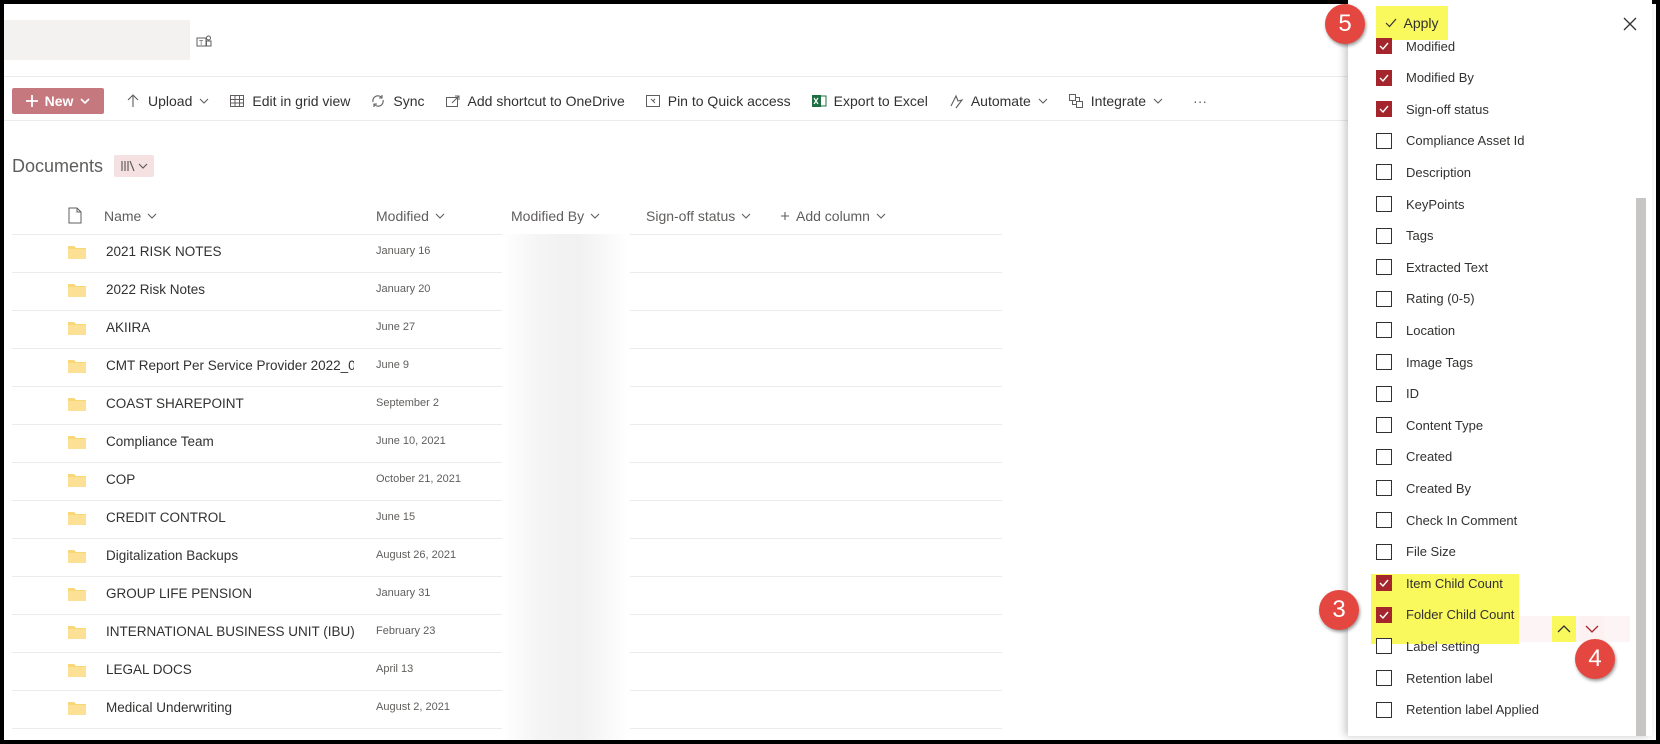 This screenshot has width=1660, height=744. I want to click on more-commands-button: ···, so click(1200, 101).